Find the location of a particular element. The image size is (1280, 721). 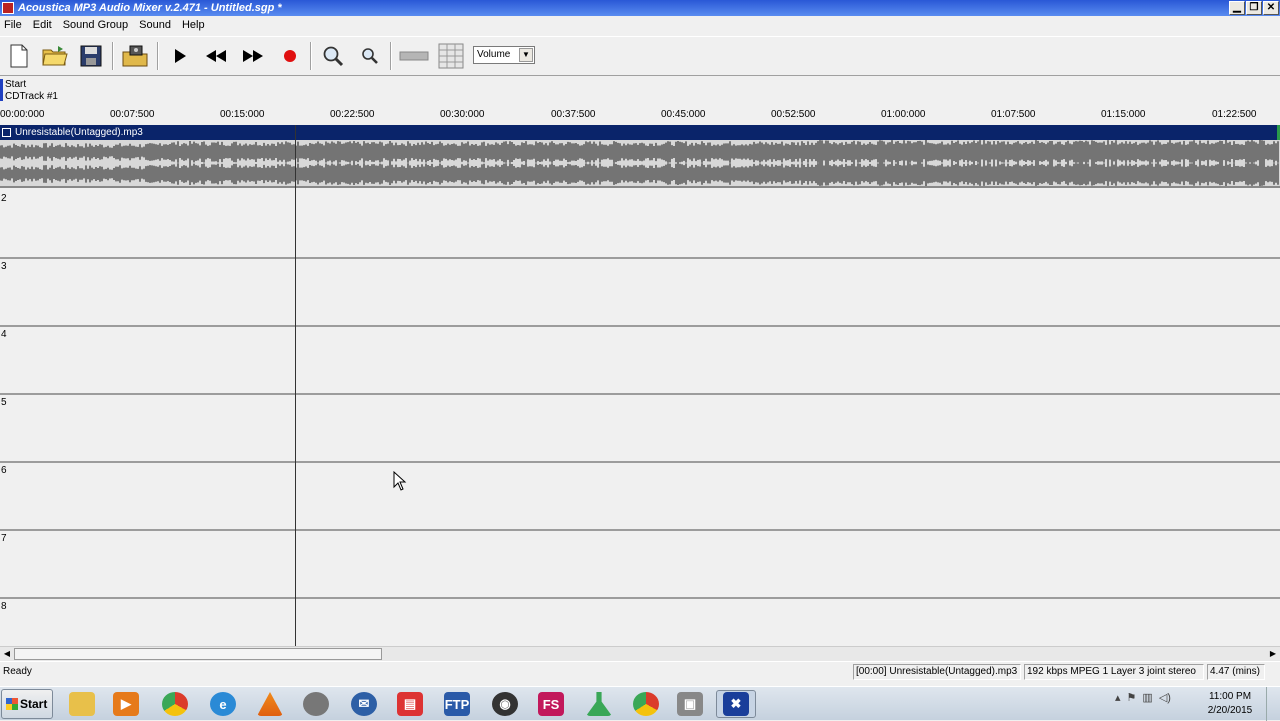

flask-icon is located at coordinates (599, 704).